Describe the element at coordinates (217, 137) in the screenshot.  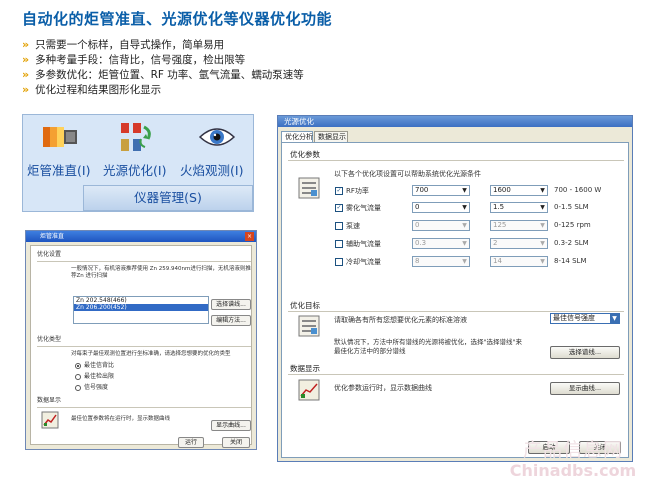
I see `eye-icon` at that location.